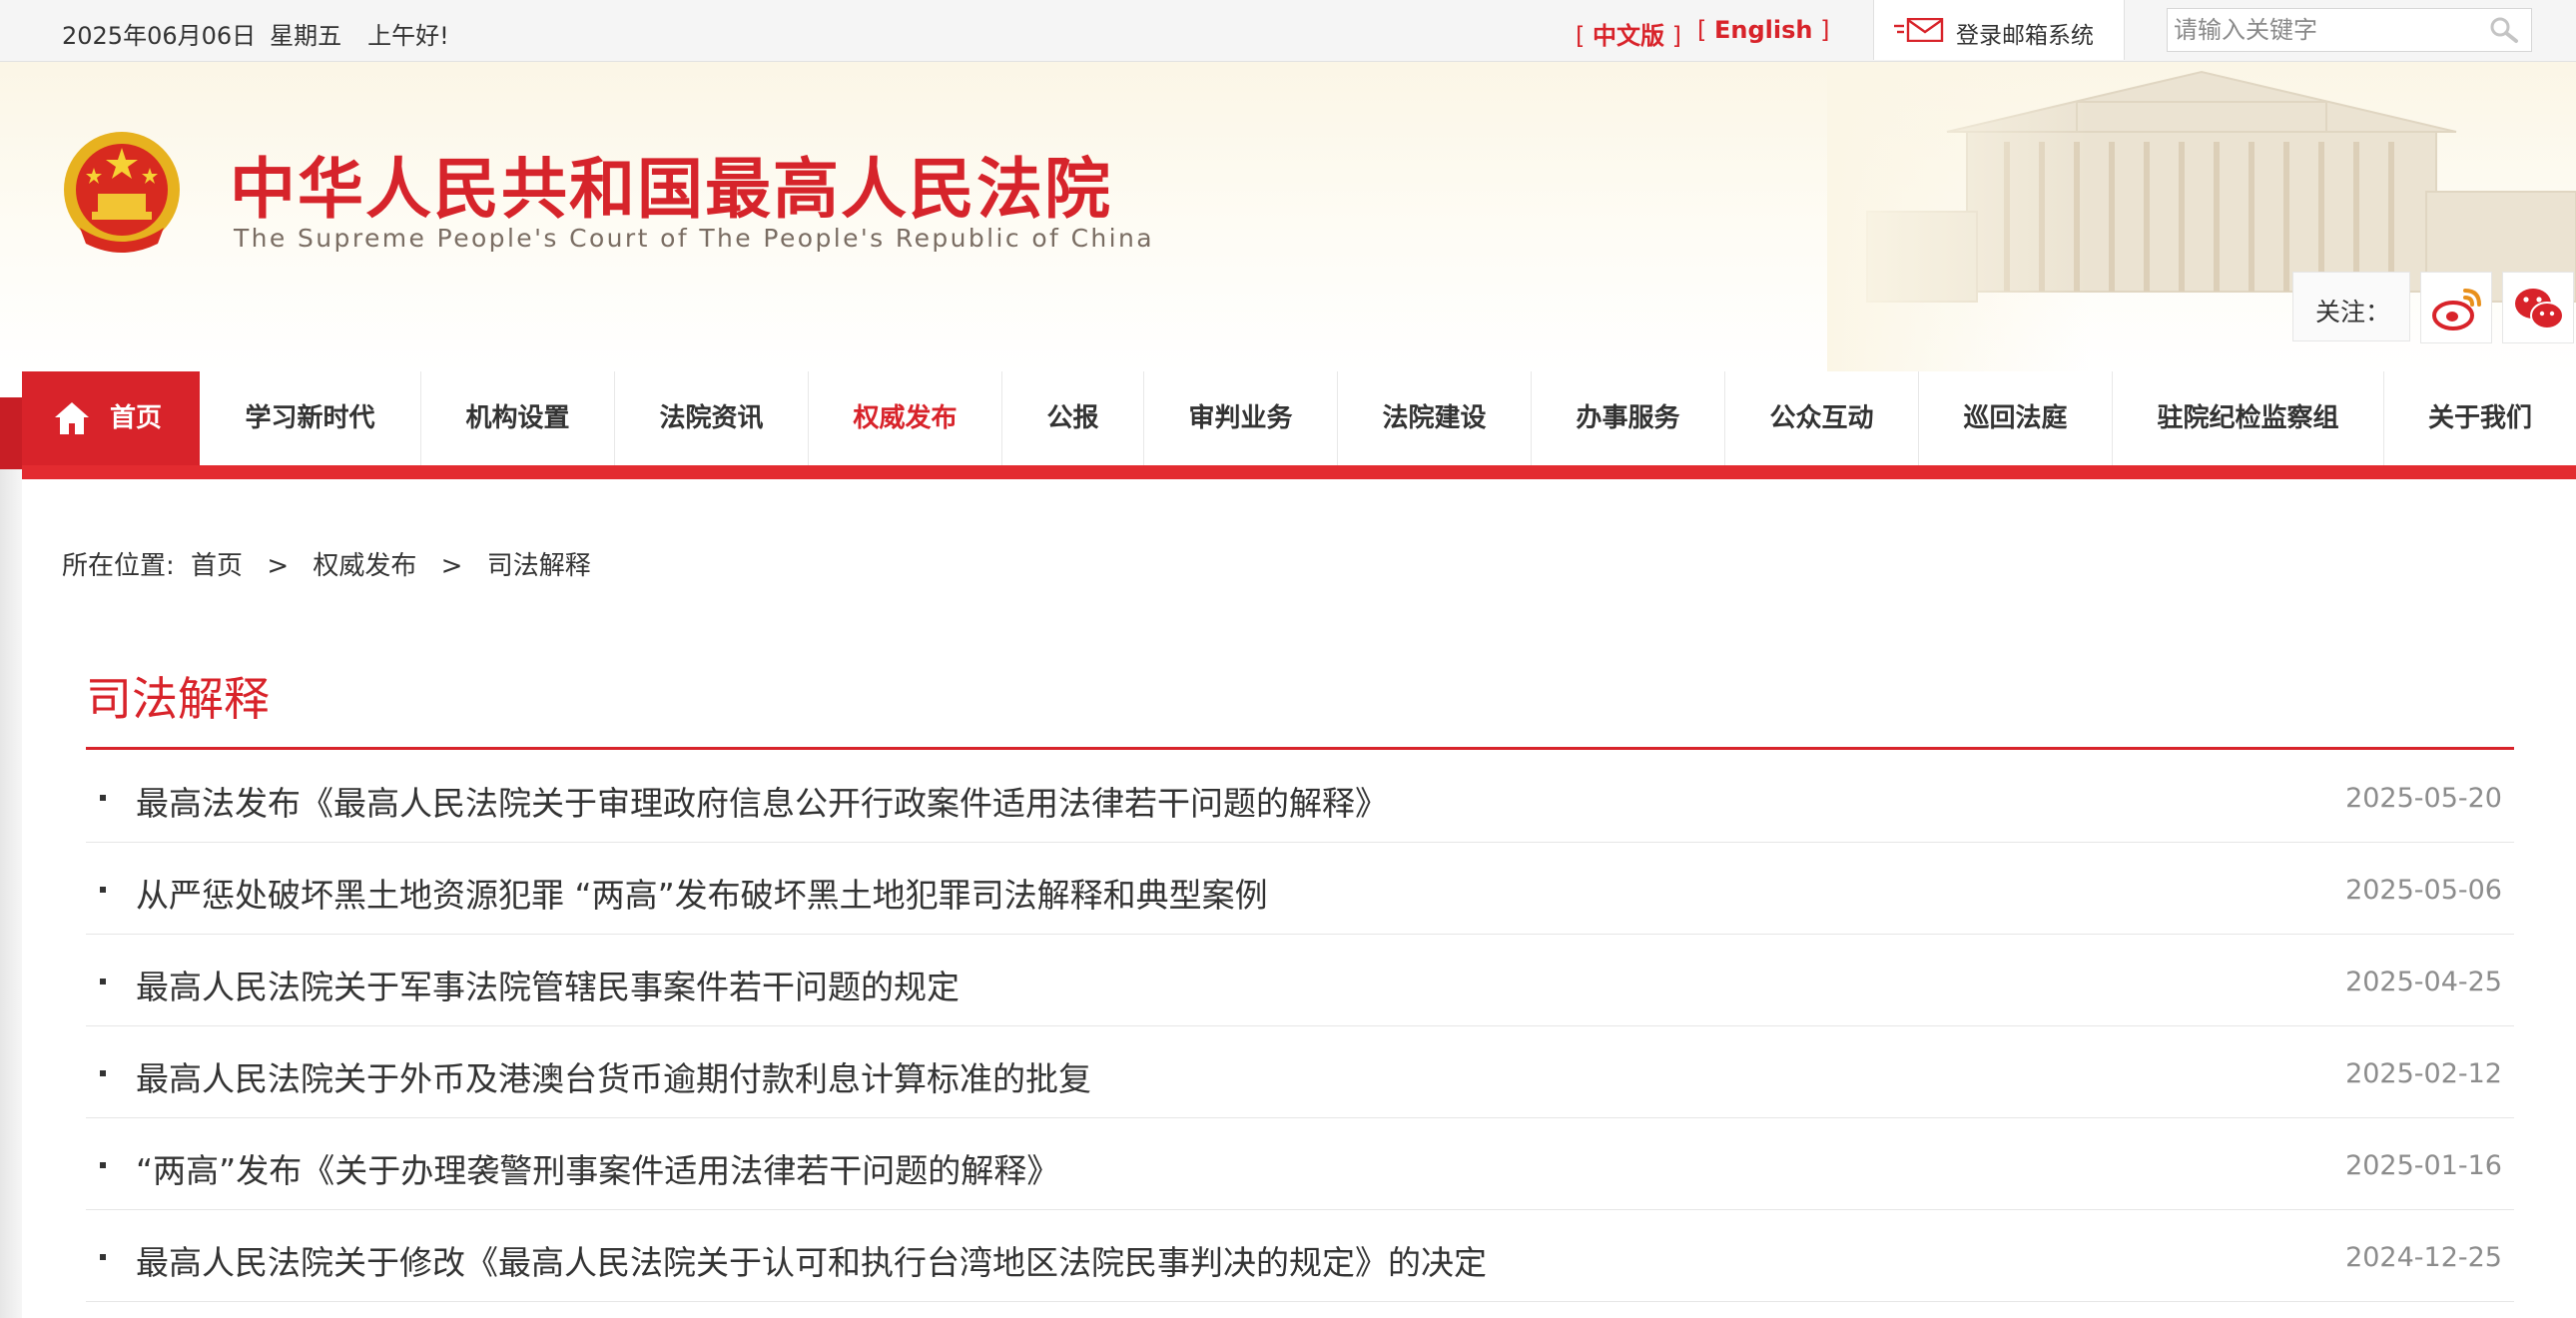  I want to click on news-title-link: 最高人民法院关于军事法院管辖民事案件若干问题的规定, so click(548, 984).